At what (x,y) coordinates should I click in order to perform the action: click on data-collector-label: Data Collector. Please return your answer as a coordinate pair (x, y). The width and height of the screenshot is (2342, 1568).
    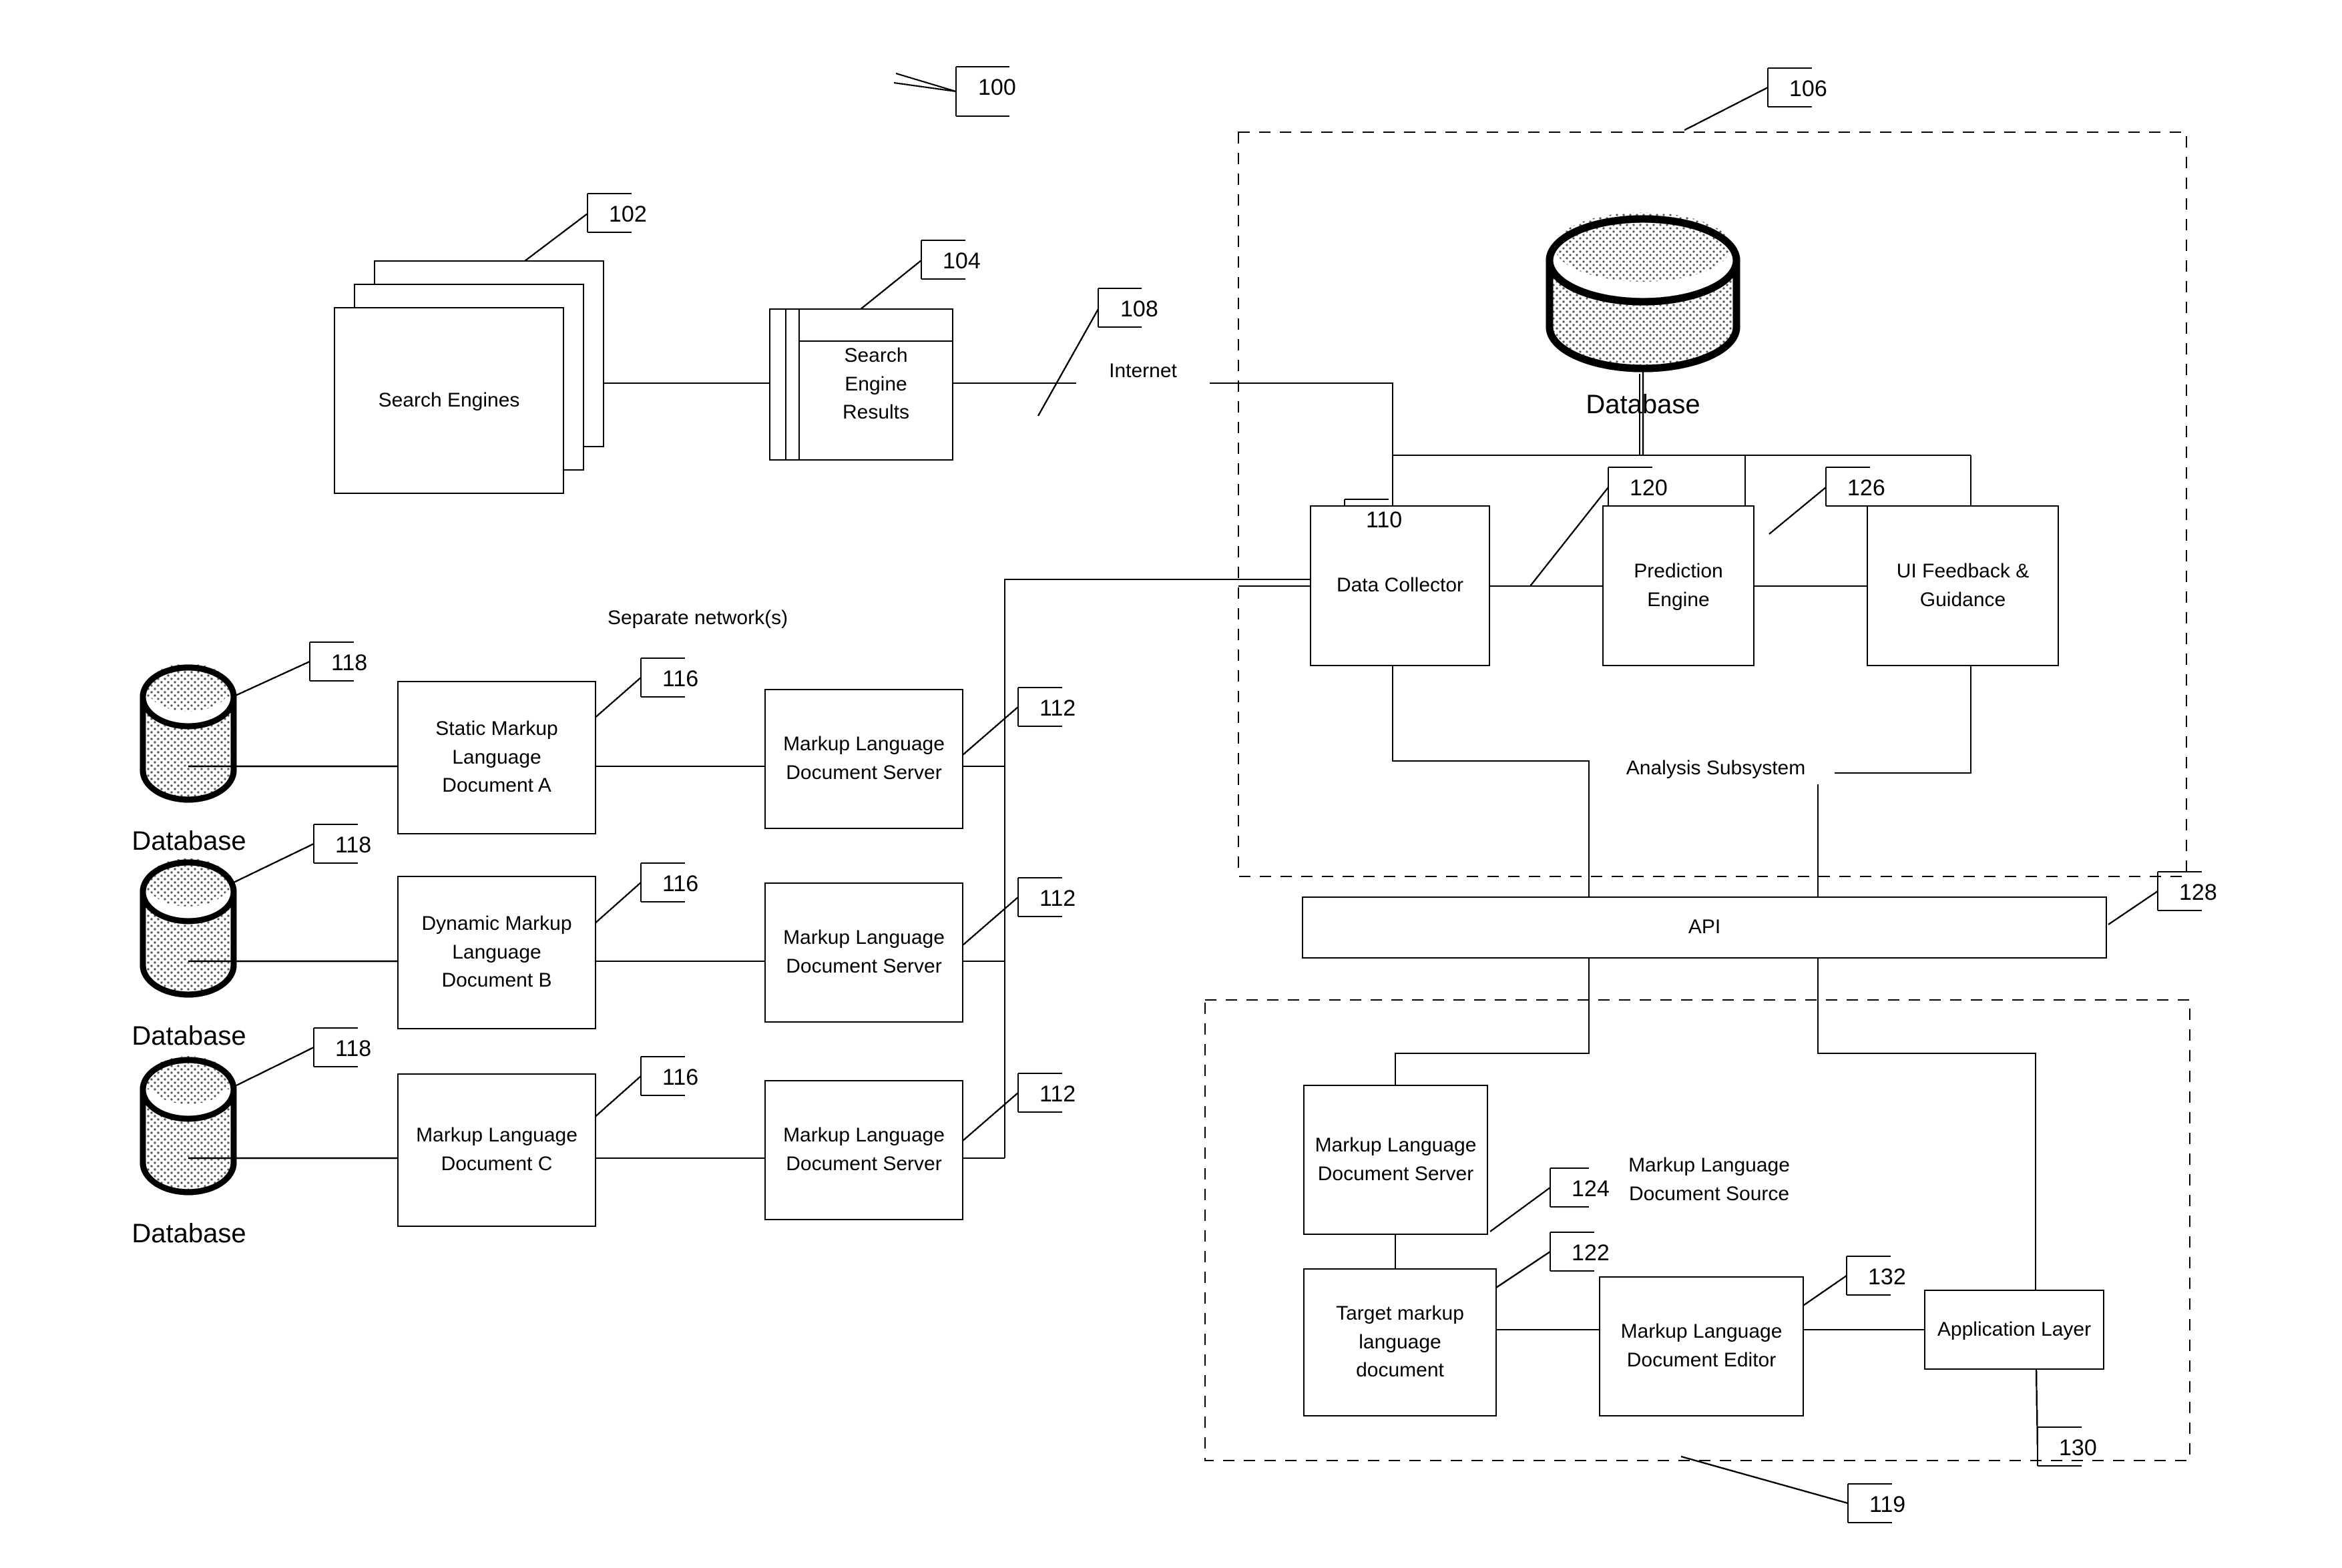
    Looking at the image, I should click on (1400, 585).